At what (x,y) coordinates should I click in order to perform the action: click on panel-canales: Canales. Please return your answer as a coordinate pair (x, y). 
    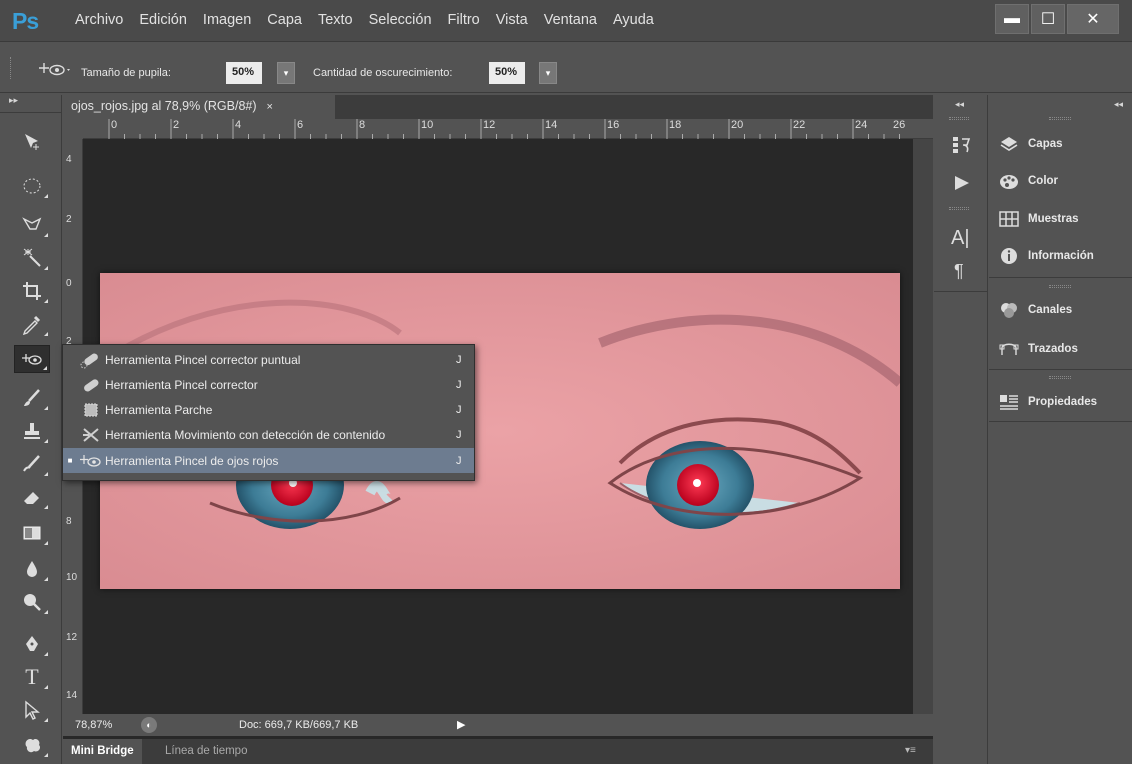
    Looking at the image, I should click on (1035, 310).